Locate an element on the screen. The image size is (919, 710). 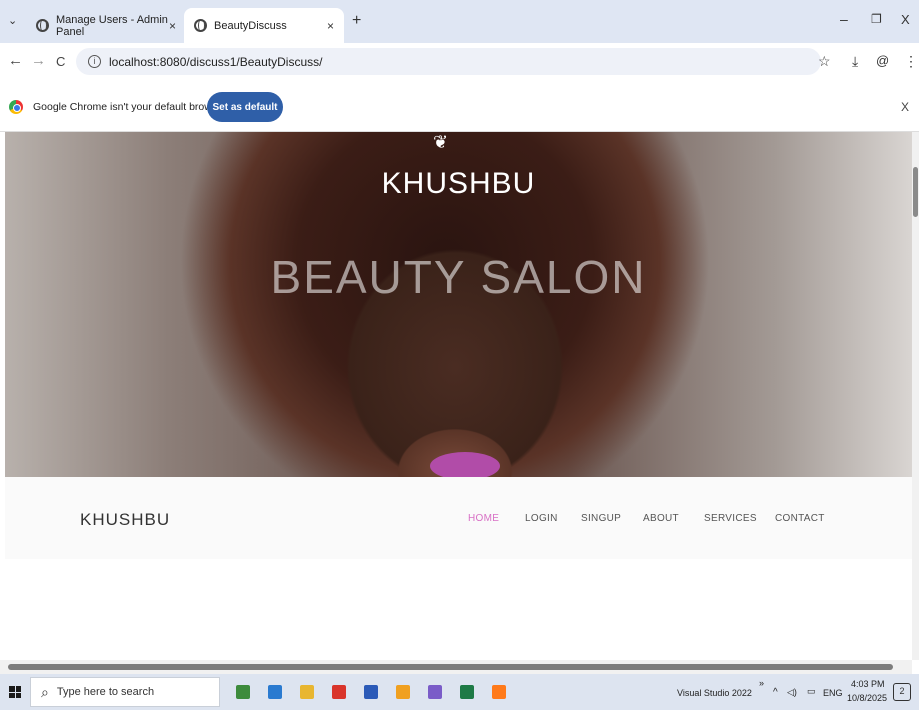
tab-search-button: ⌄ is located at coordinates (12, 20).